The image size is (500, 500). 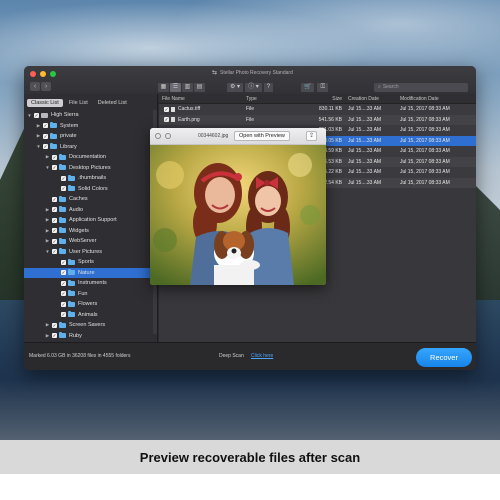 What do you see at coordinates (43, 74) in the screenshot?
I see `minimize-window-button` at bounding box center [43, 74].